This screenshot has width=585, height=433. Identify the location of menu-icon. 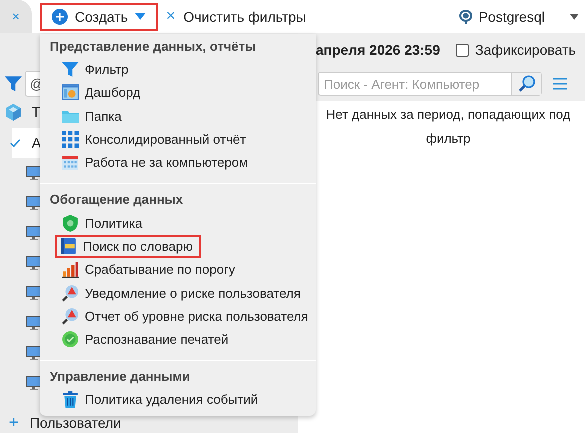
(560, 84).